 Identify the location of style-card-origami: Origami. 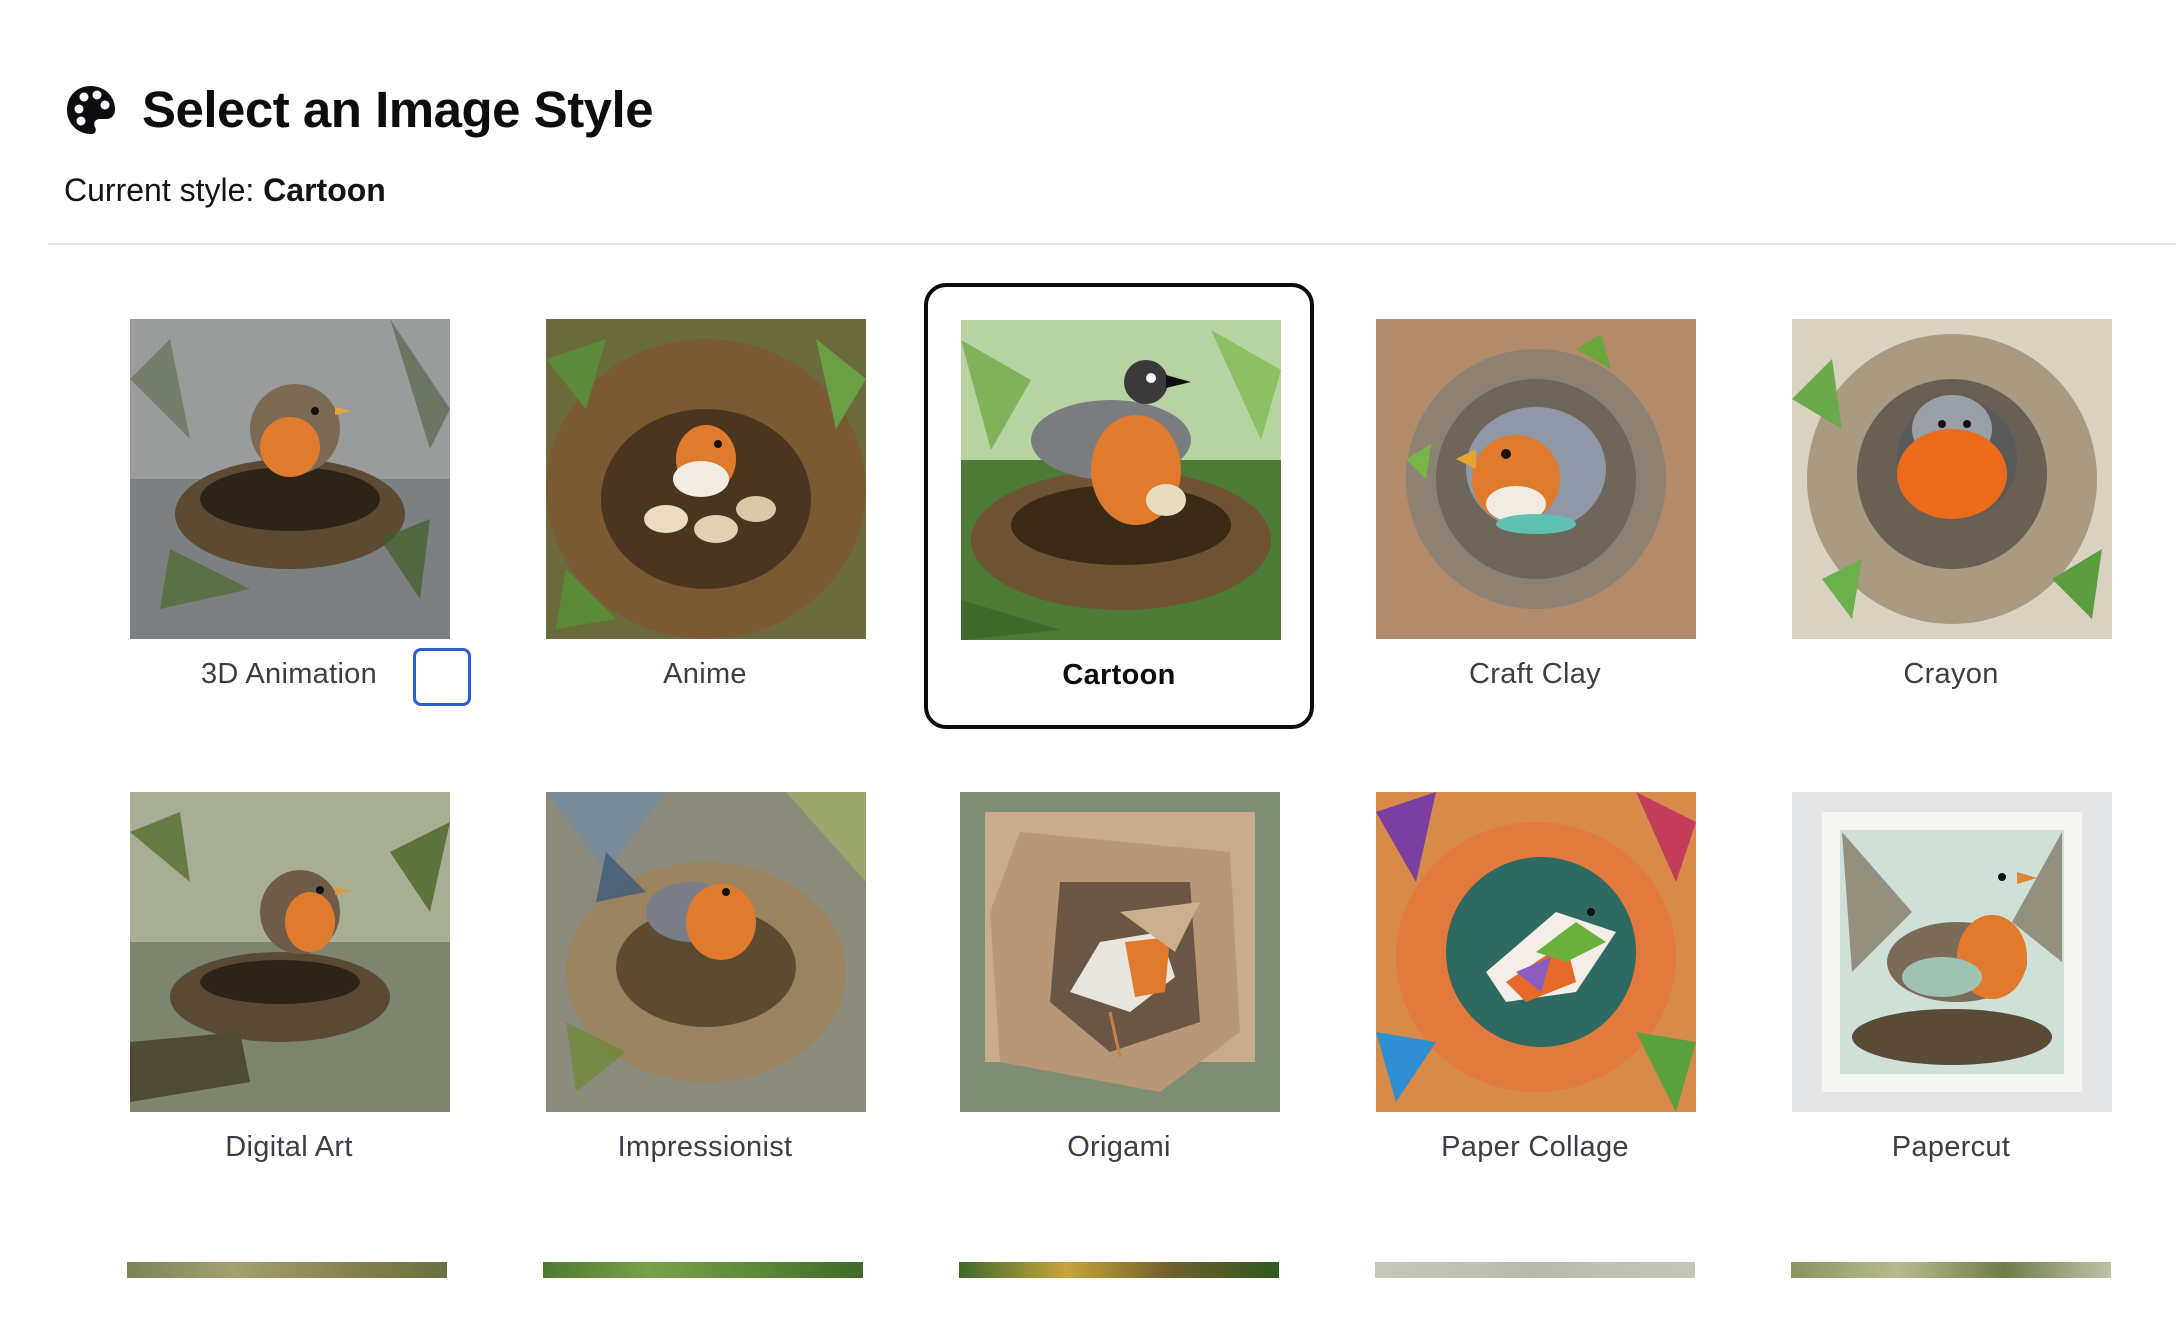
(1119, 979).